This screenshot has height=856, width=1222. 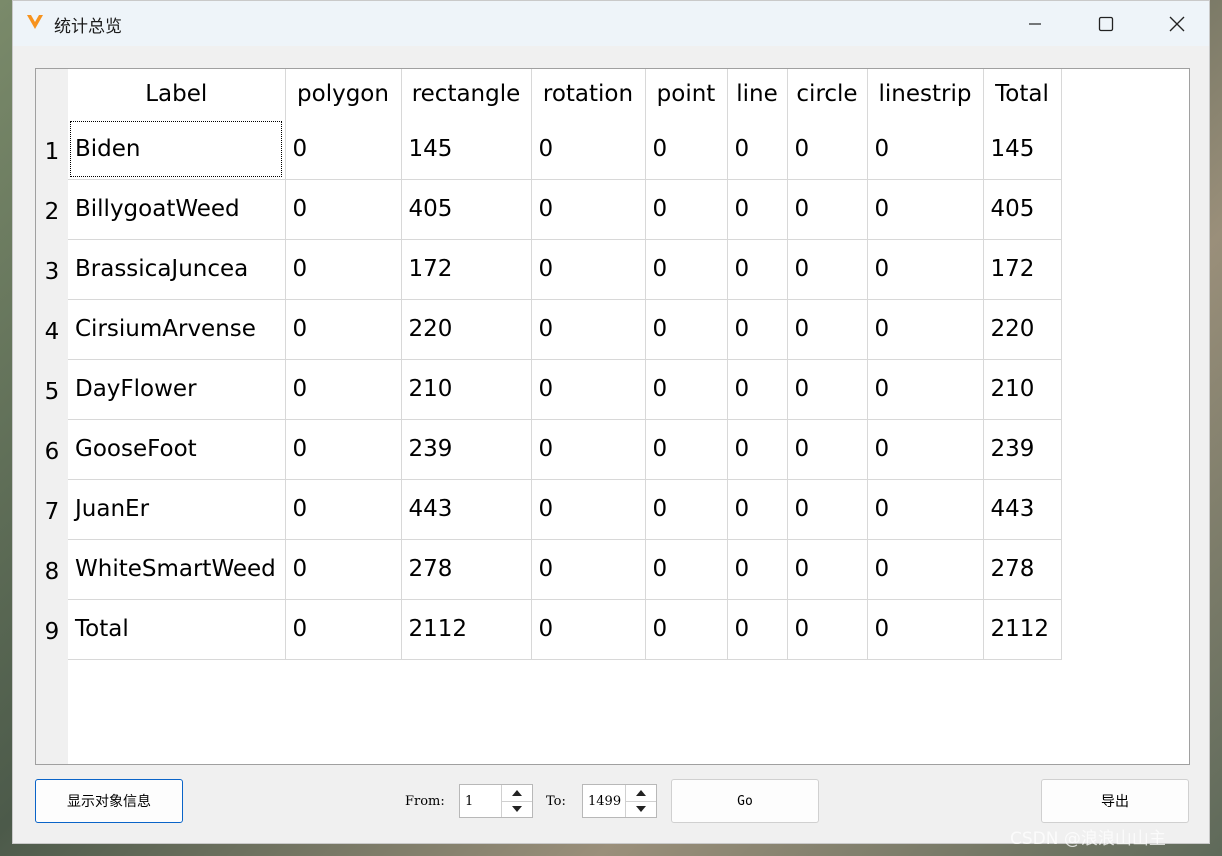 What do you see at coordinates (177, 569) in the screenshot?
I see `label-cell: WhiteSmartWeed` at bounding box center [177, 569].